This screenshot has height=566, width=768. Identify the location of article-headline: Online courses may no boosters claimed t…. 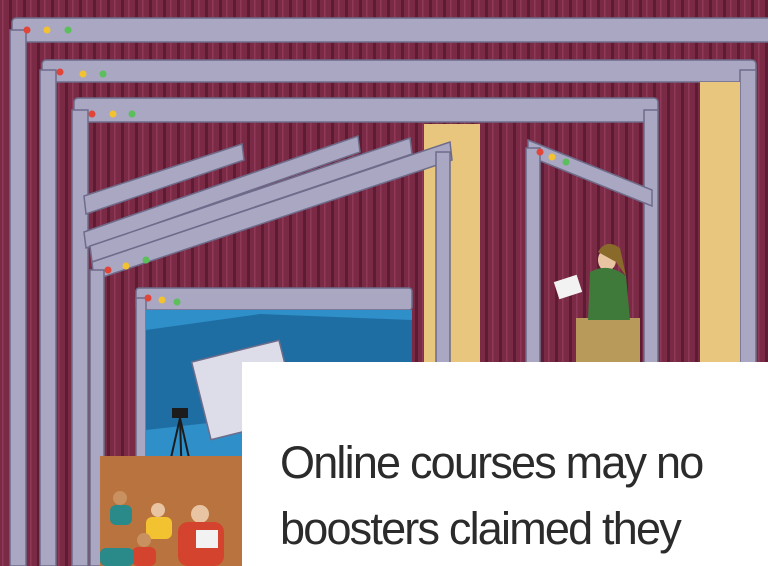
(492, 496).